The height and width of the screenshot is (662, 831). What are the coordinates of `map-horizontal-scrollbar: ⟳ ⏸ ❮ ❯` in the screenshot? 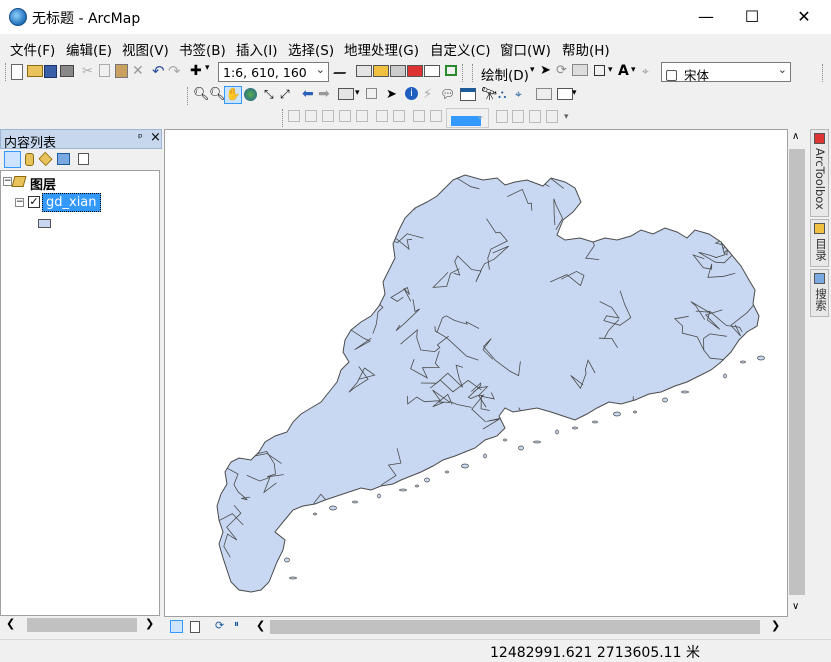 It's located at (476, 627).